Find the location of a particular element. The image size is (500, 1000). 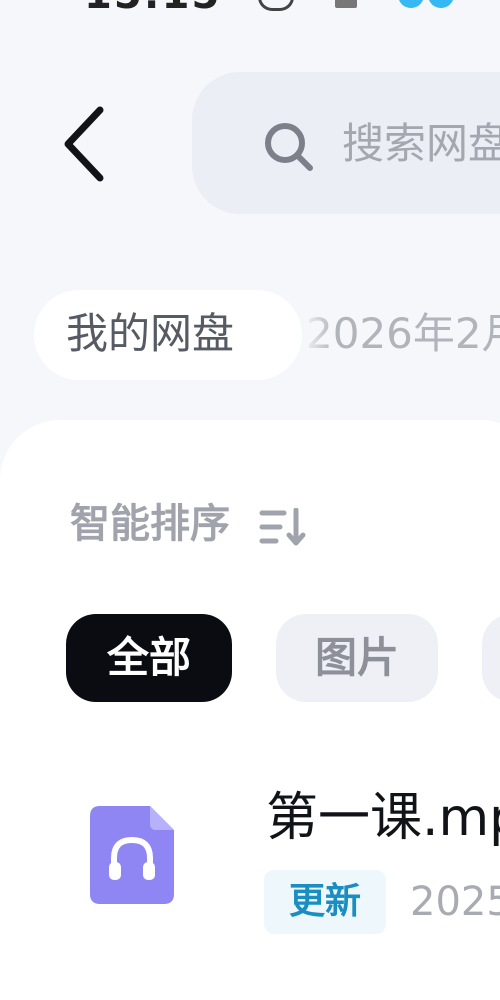

app-status-icon is located at coordinates (428, 4).